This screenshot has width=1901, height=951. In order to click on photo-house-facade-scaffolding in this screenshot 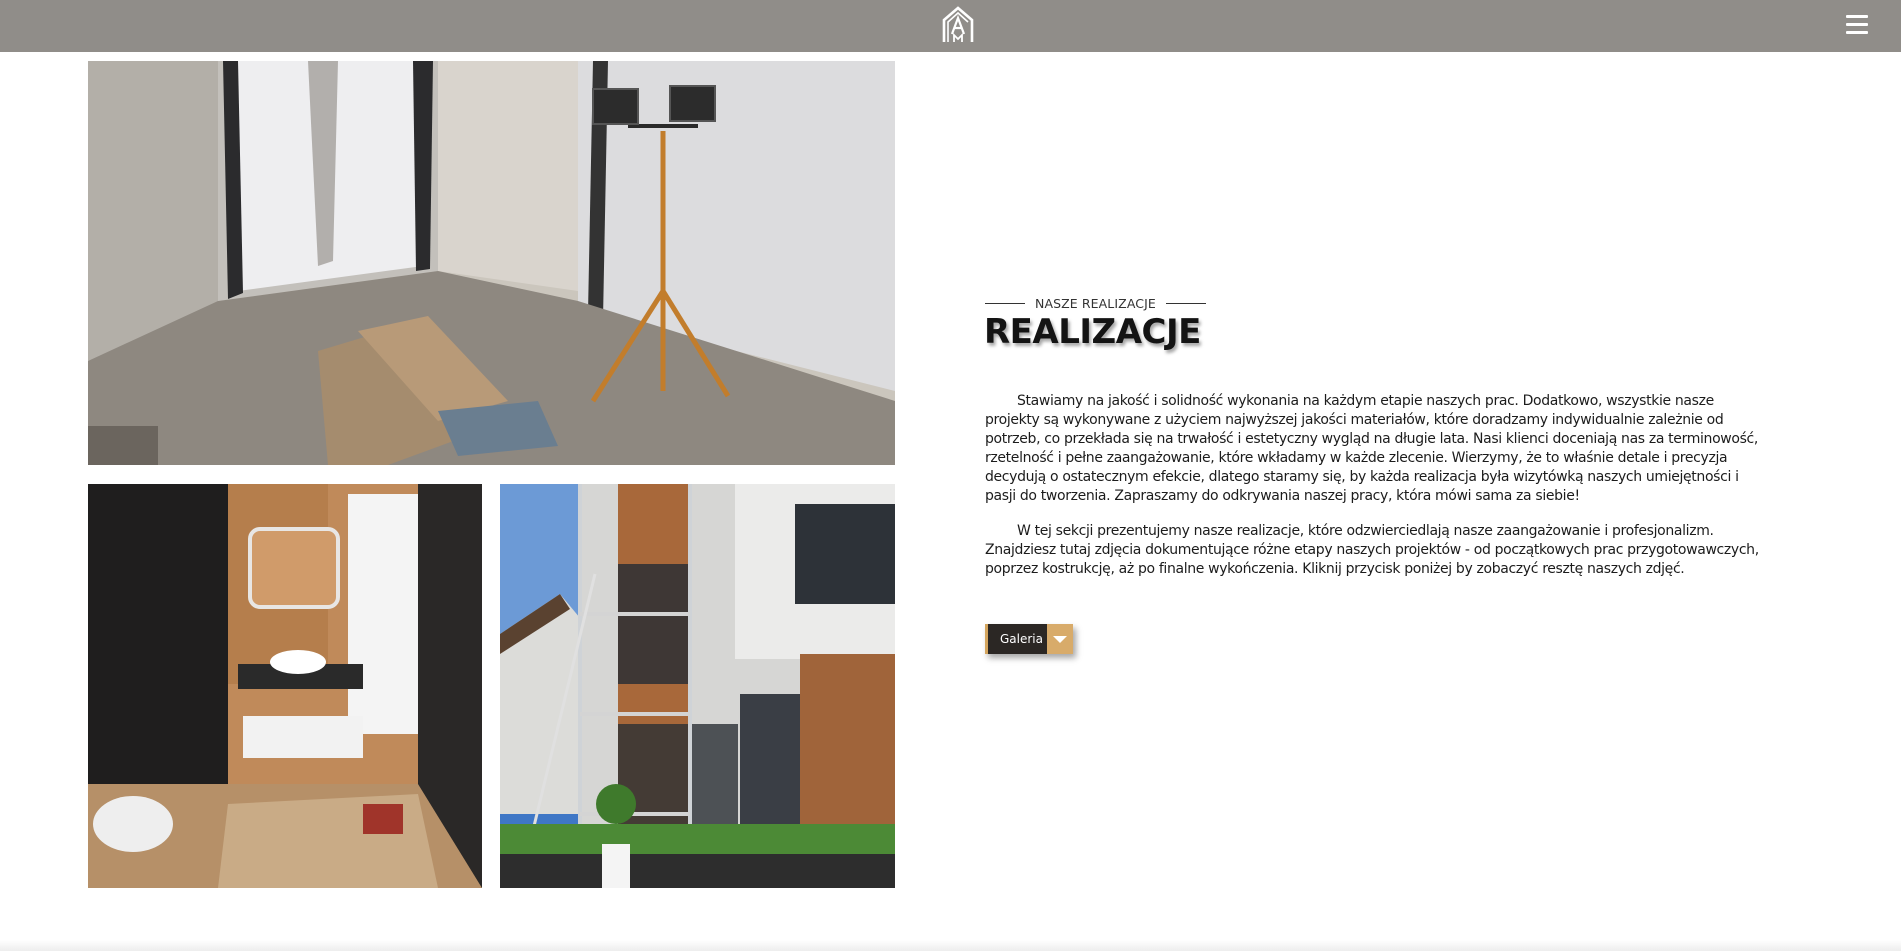, I will do `click(697, 686)`.